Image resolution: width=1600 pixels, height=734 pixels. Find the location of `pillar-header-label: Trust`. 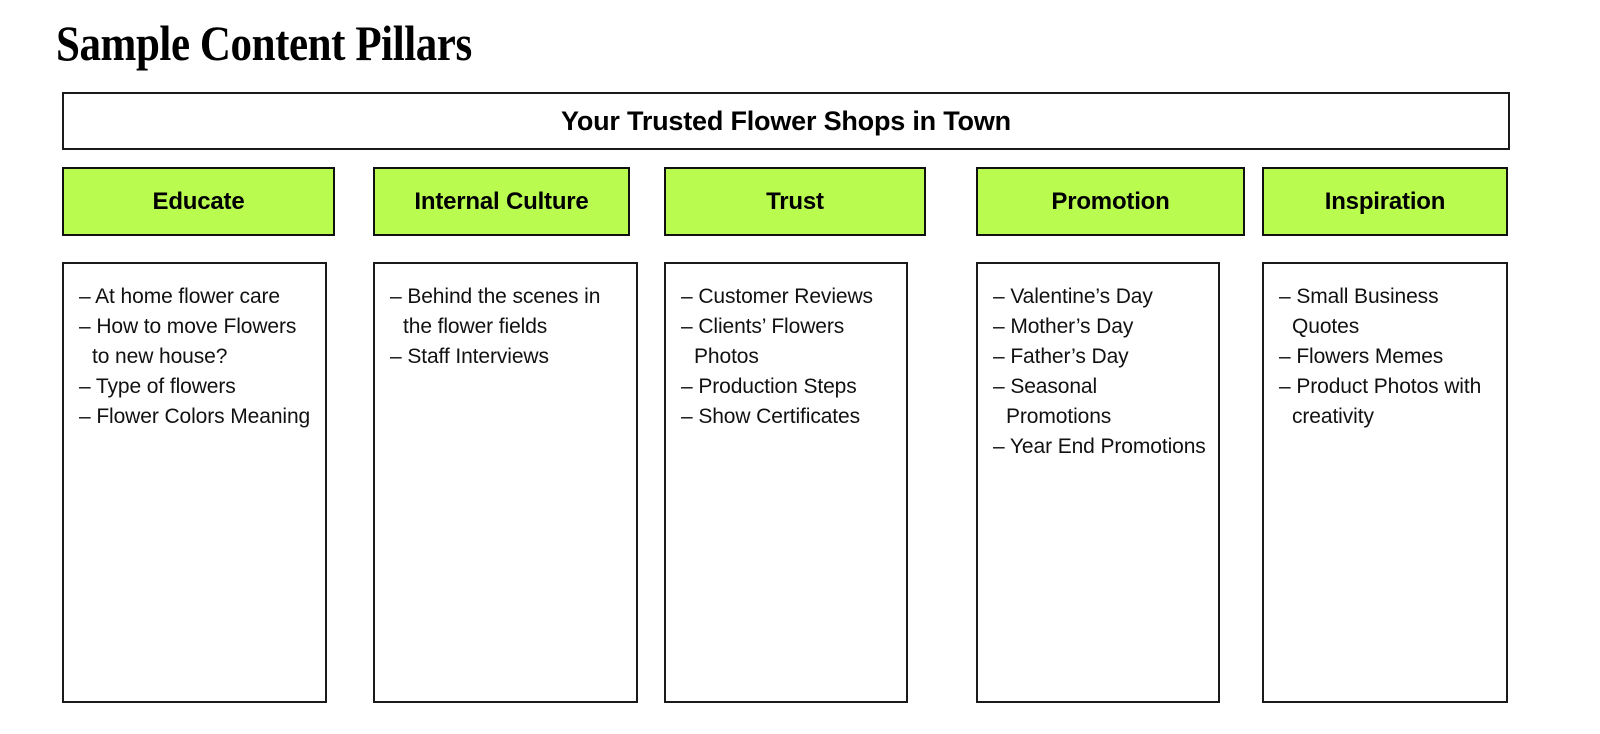

pillar-header-label: Trust is located at coordinates (795, 201).